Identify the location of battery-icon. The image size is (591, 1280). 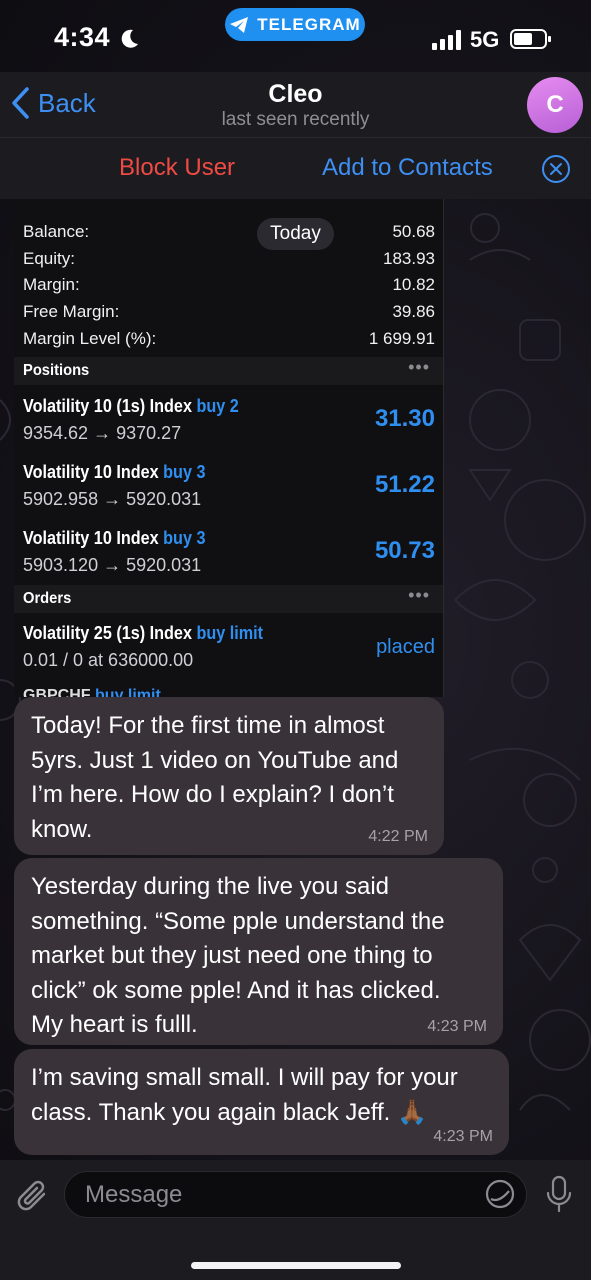
(530, 39).